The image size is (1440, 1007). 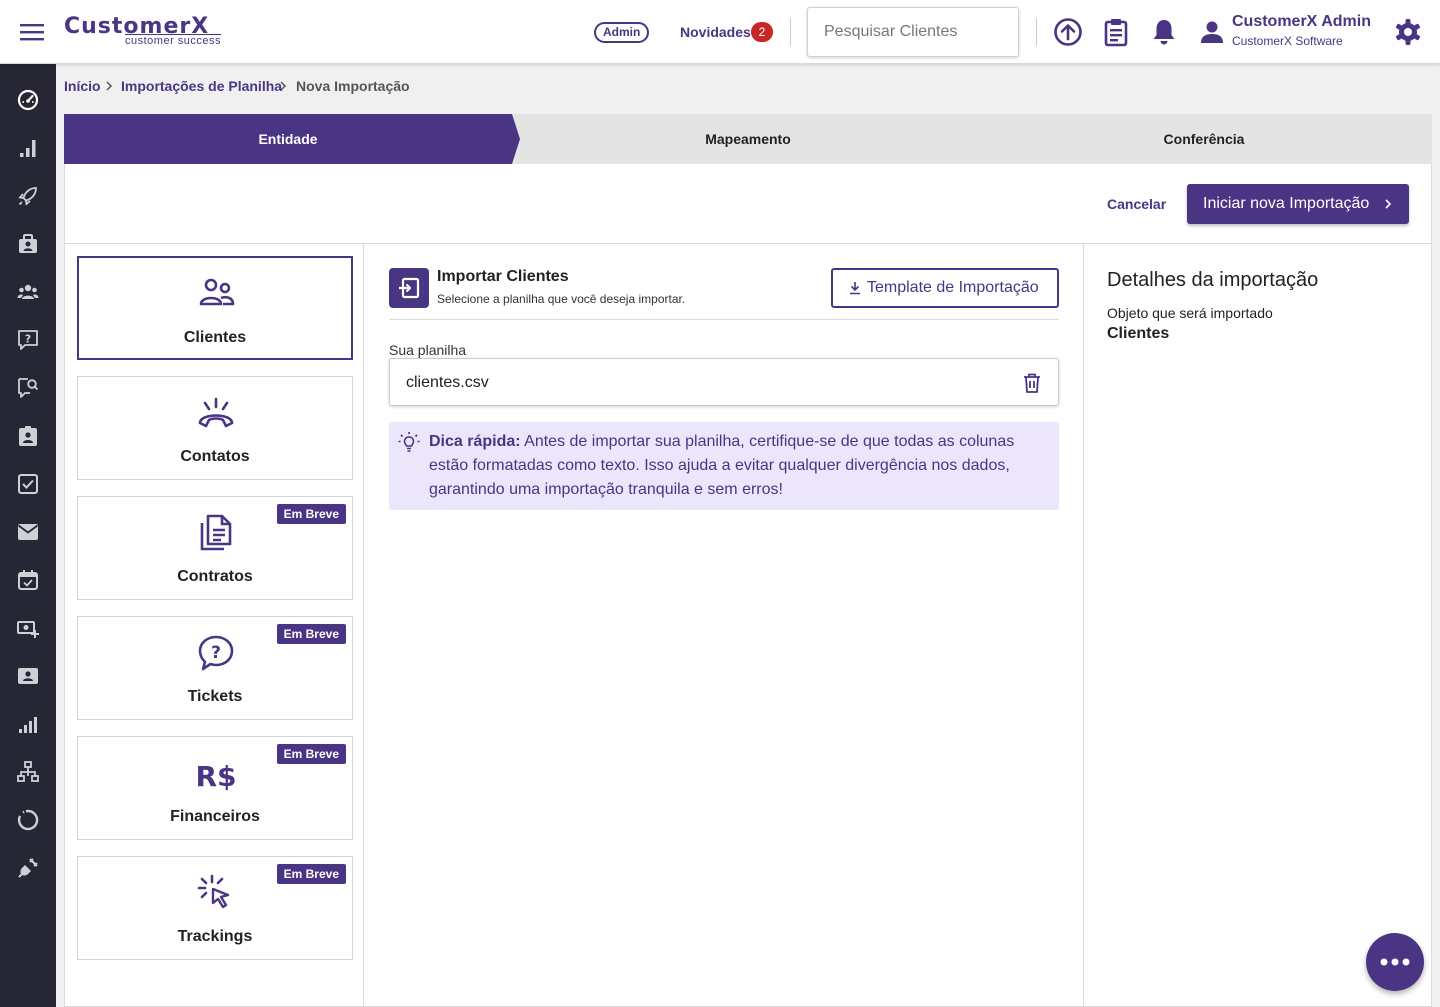 What do you see at coordinates (216, 412) in the screenshot?
I see `phone-ring-icon` at bounding box center [216, 412].